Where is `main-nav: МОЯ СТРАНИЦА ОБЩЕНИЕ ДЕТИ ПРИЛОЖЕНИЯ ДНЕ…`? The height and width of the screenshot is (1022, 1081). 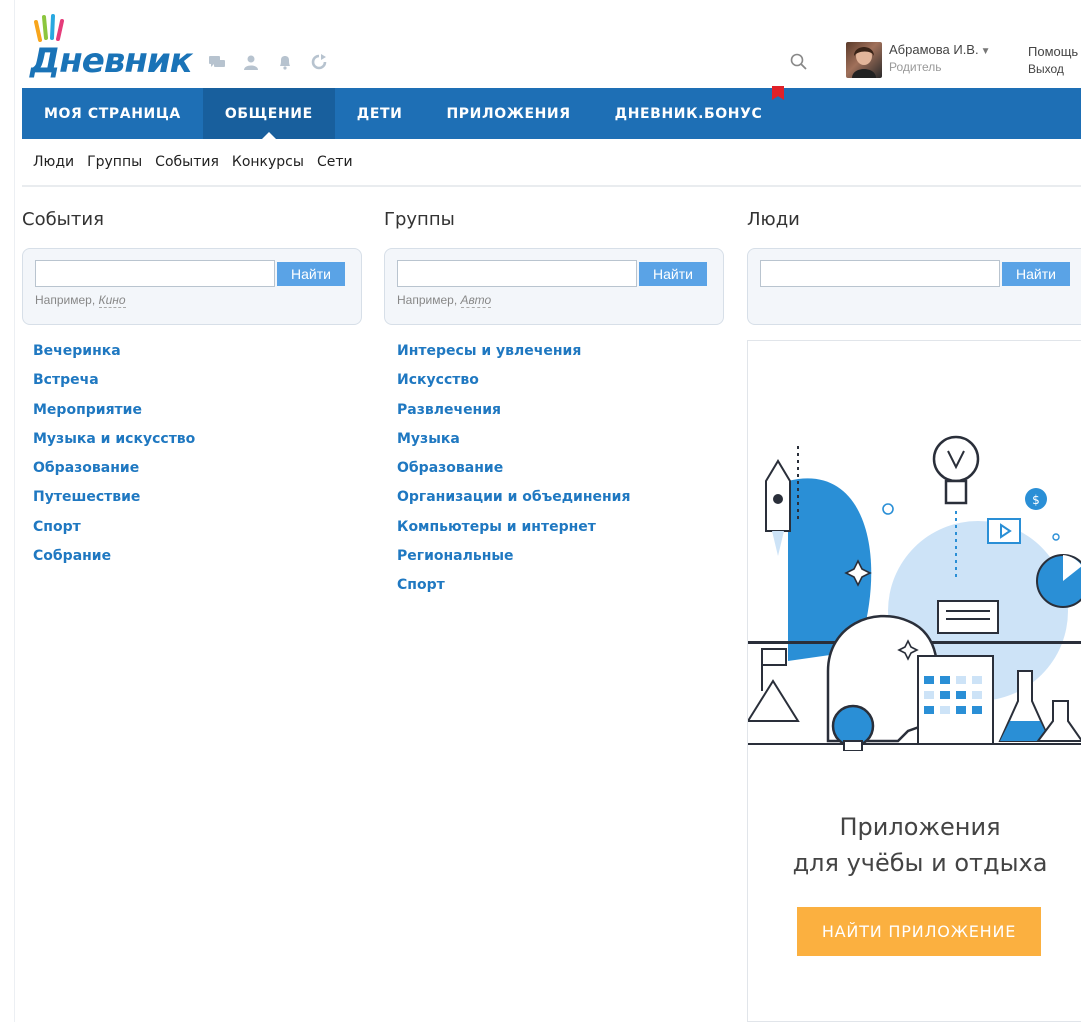
main-nav: МОЯ СТРАНИЦА ОБЩЕНИЕ ДЕТИ ПРИЛОЖЕНИЯ ДНЕ… is located at coordinates (551, 113).